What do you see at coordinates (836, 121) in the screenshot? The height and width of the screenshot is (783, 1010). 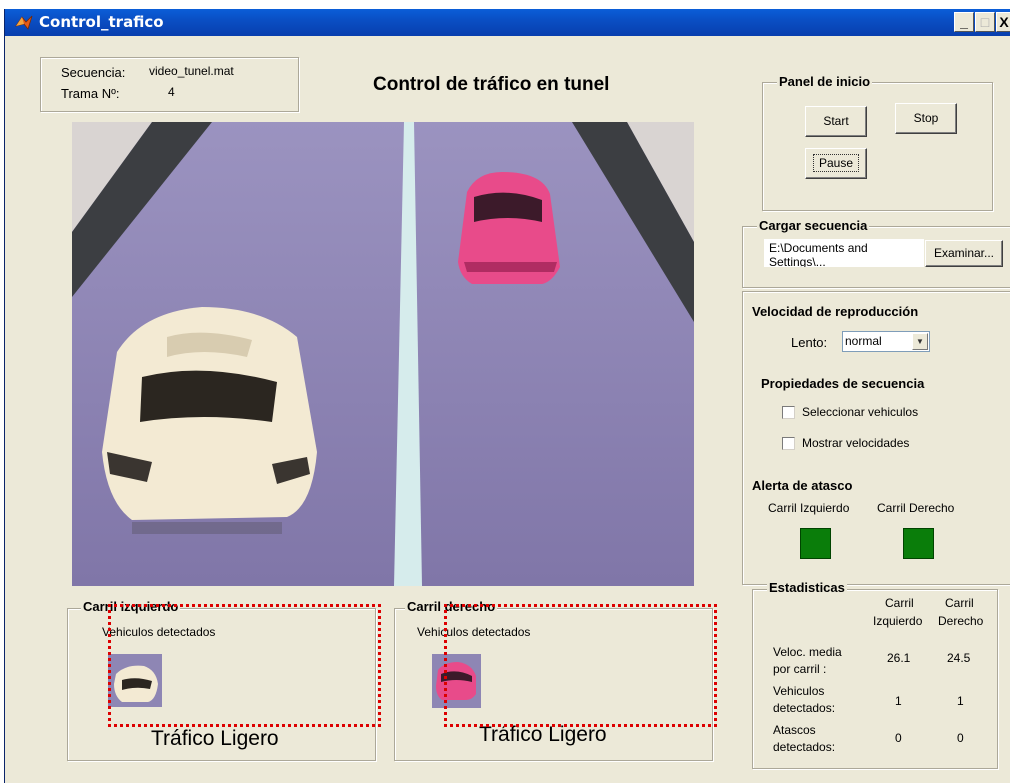 I see `start-button: Start` at bounding box center [836, 121].